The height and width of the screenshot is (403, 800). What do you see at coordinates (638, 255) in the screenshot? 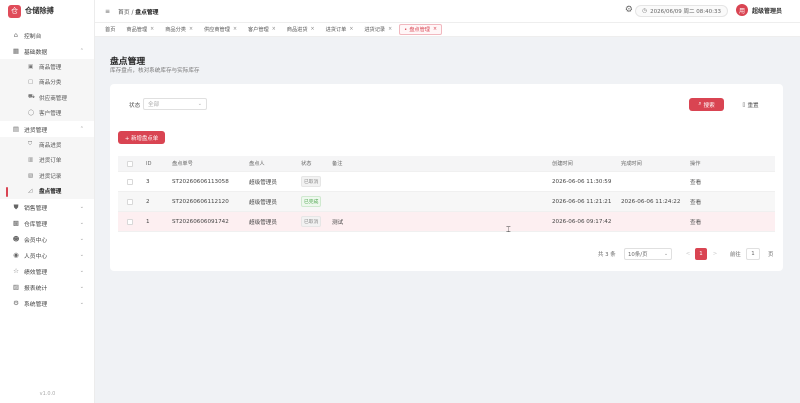
I see `page-size-value: 10条/页` at bounding box center [638, 255].